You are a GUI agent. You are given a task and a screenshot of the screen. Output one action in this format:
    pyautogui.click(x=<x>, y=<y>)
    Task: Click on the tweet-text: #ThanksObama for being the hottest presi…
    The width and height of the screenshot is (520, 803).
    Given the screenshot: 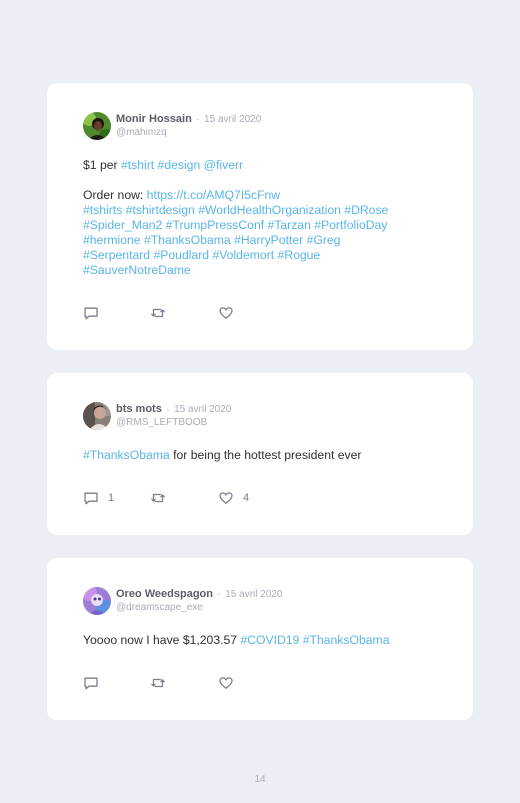 What is the action you would take?
    pyautogui.click(x=258, y=455)
    